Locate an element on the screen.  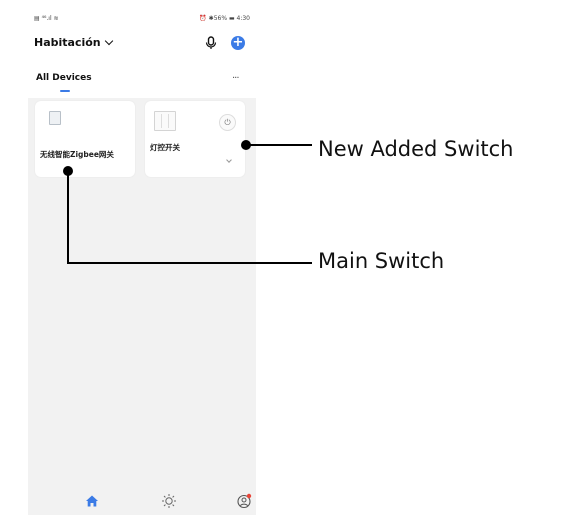
home-icon is located at coordinates (92, 501).